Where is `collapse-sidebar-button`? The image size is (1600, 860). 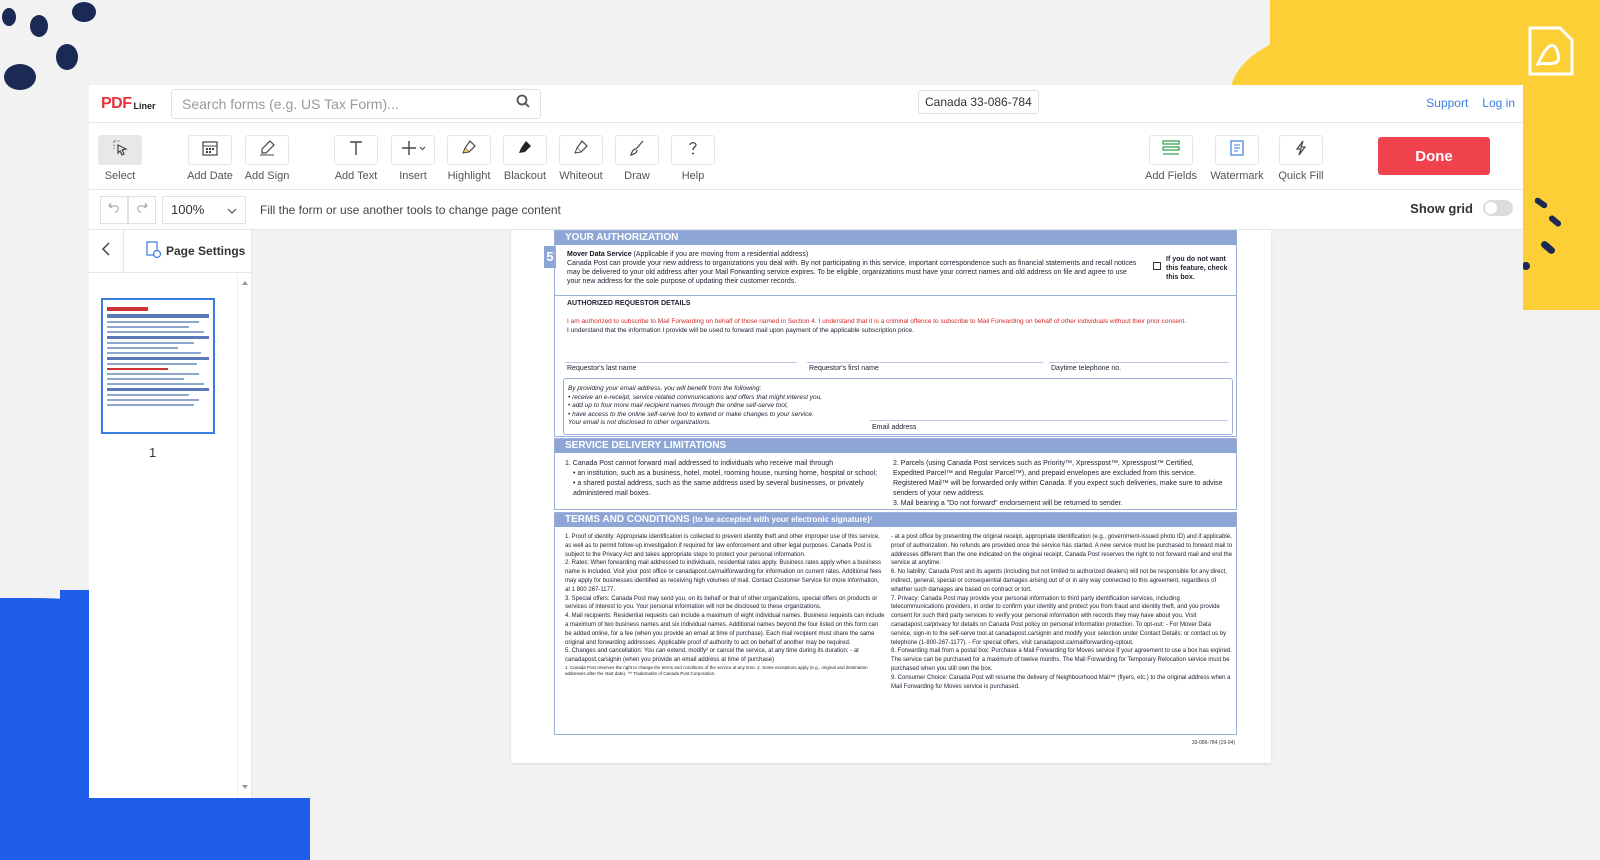
collapse-sidebar-button is located at coordinates (106, 251).